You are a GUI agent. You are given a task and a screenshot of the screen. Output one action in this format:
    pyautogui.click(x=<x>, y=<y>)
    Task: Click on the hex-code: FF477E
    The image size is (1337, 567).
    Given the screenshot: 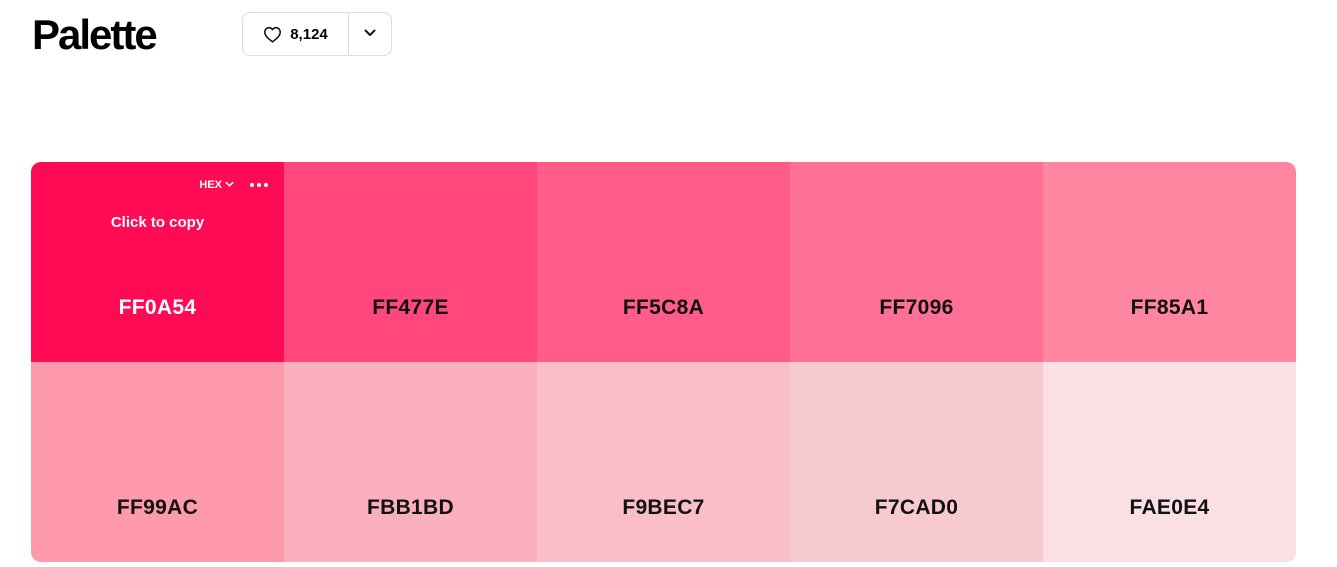 What is the action you would take?
    pyautogui.click(x=410, y=307)
    